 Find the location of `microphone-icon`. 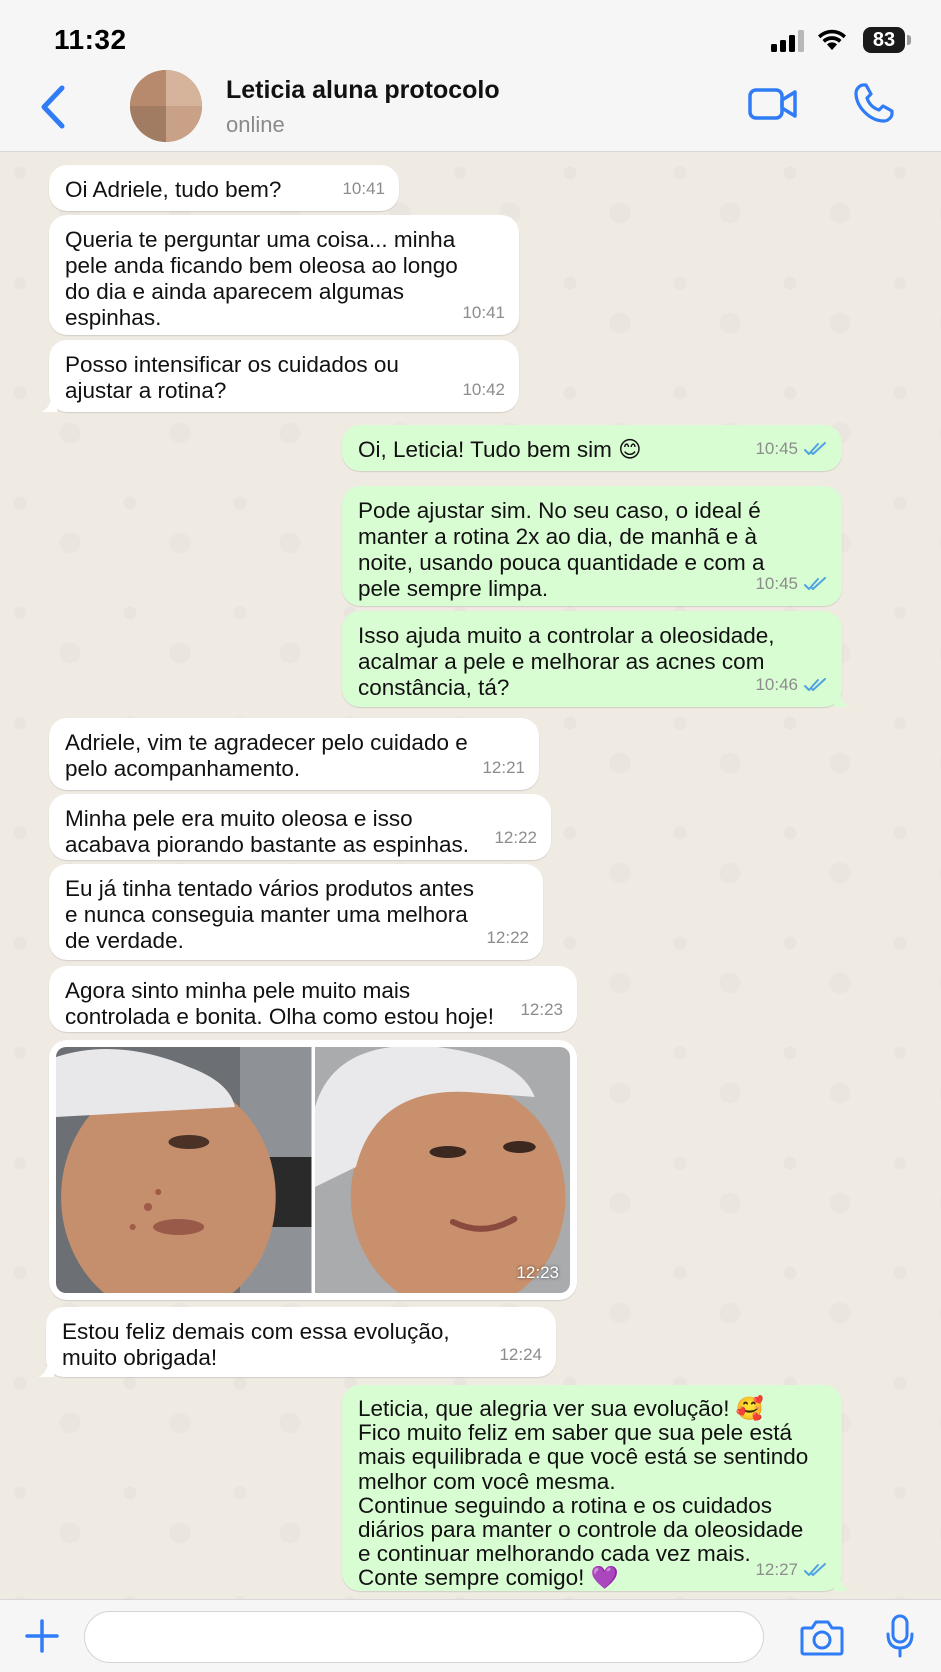

microphone-icon is located at coordinates (900, 1636).